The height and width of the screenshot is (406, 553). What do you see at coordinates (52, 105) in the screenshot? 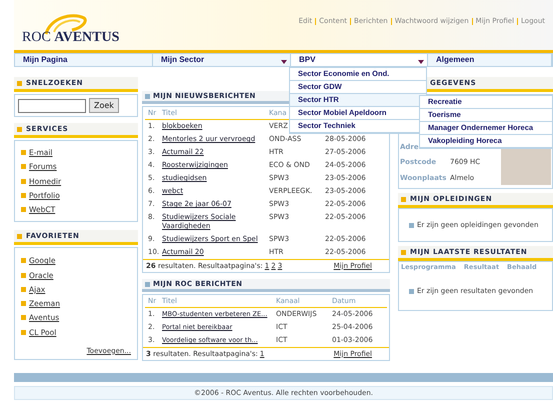
I see `search-field` at bounding box center [52, 105].